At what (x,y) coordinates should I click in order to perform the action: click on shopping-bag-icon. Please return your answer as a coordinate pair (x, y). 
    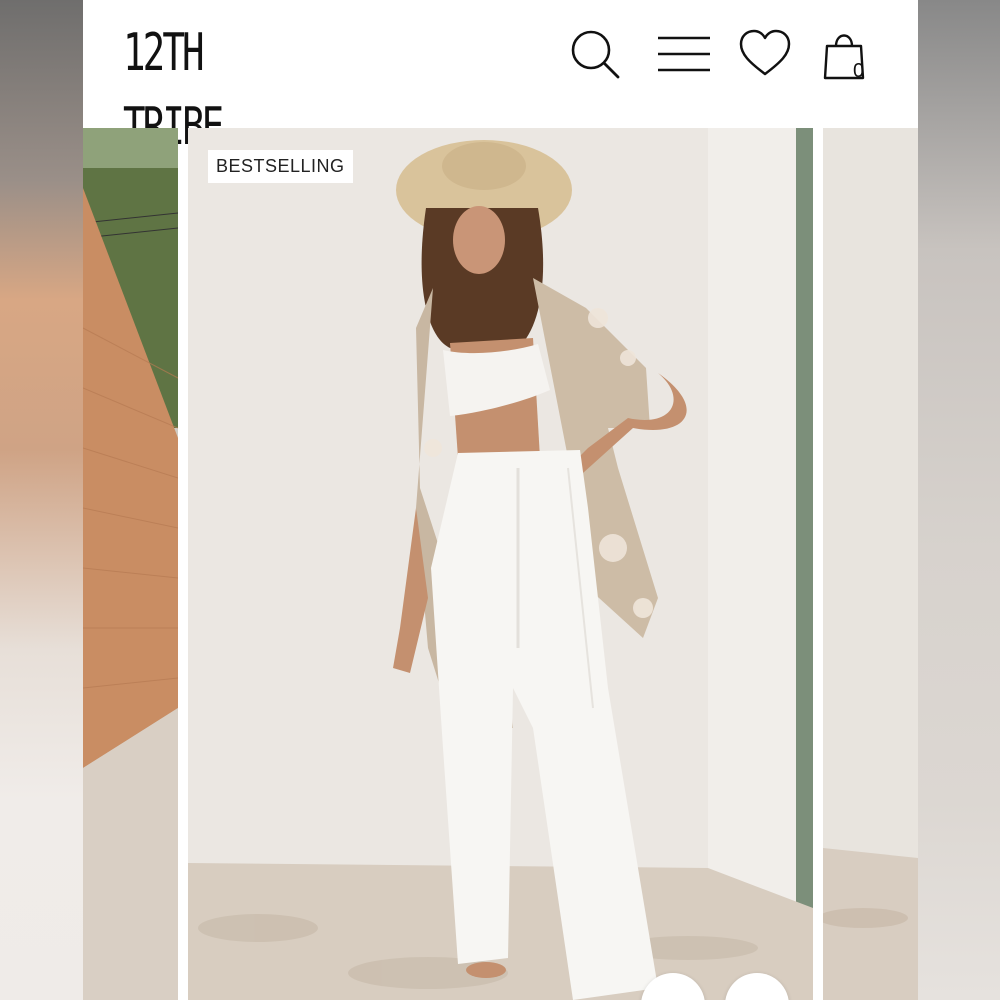
    Looking at the image, I should click on (847, 54).